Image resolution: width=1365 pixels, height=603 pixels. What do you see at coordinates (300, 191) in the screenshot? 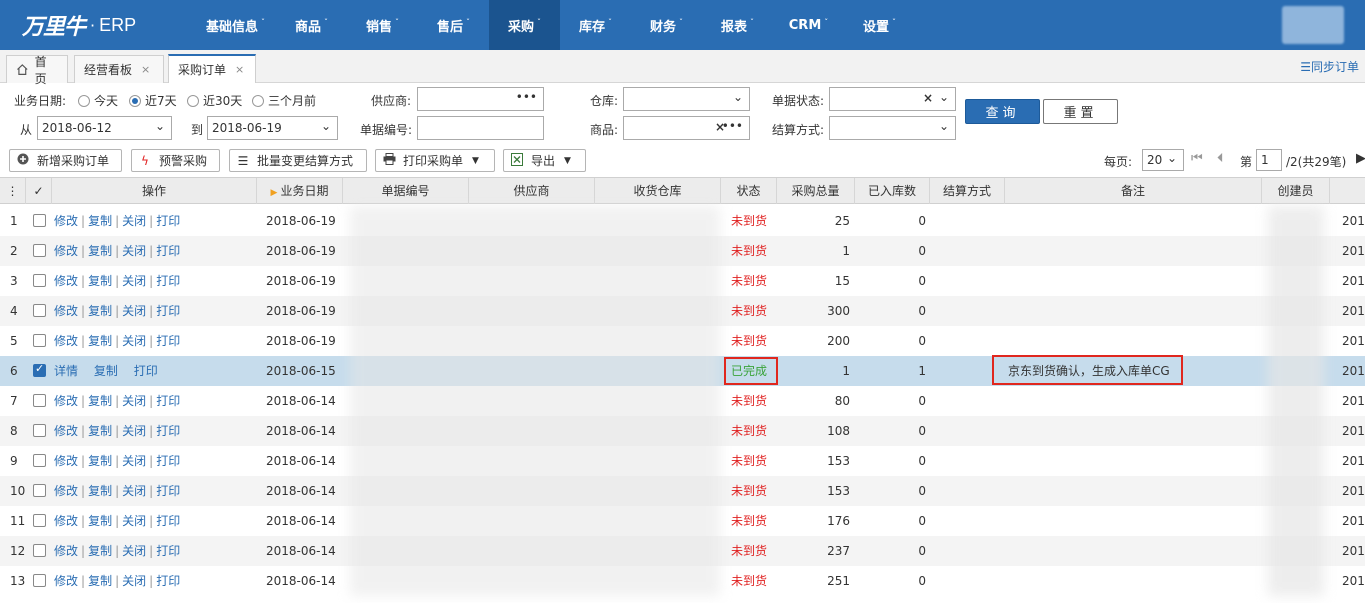
I see `column-header-date: ▶ 业务日期` at bounding box center [300, 191].